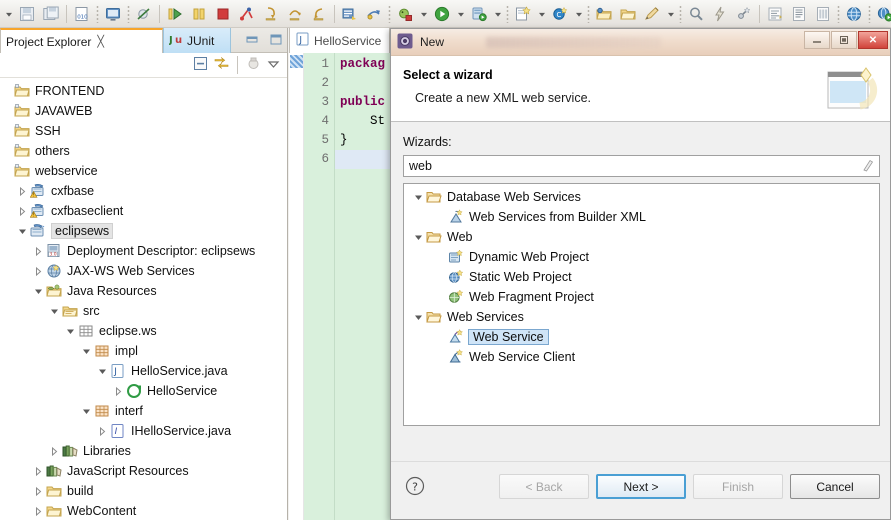  What do you see at coordinates (143, 131) in the screenshot?
I see `tree-item-ssh: SSH` at bounding box center [143, 131].